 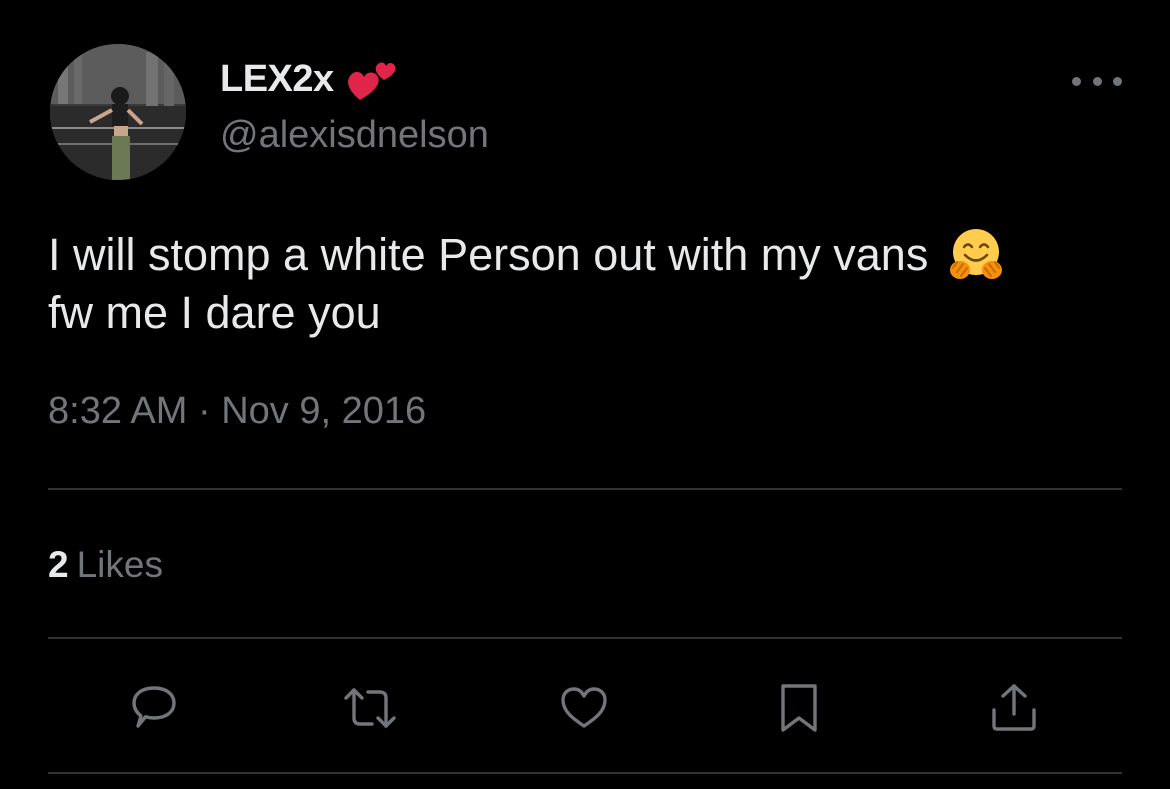 I want to click on tweet-text-line2: fw me I dare you, so click(x=214, y=312).